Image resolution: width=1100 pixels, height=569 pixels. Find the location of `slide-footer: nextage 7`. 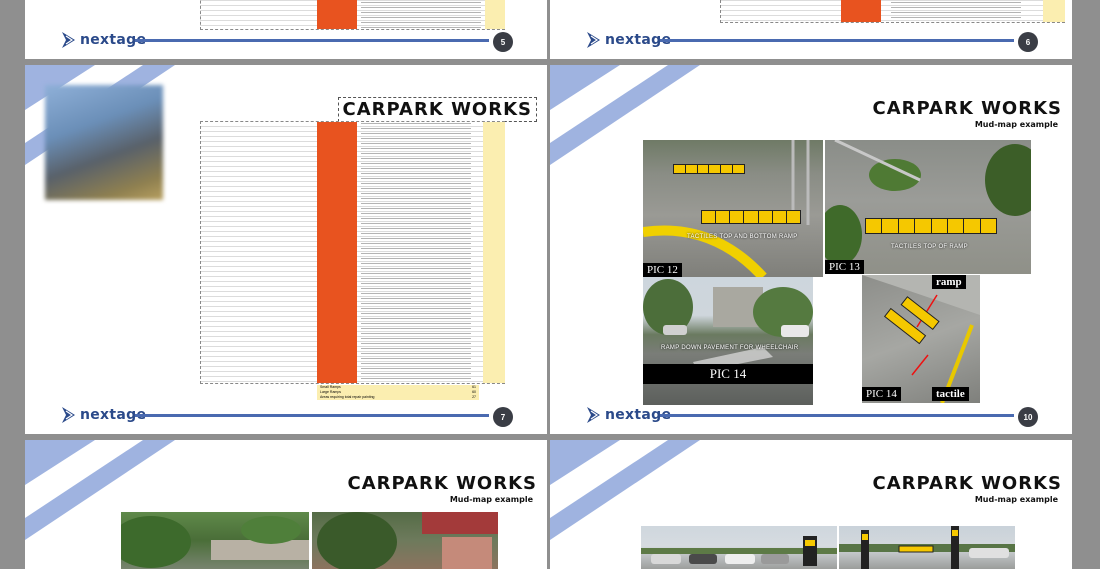

slide-footer: nextage 7 is located at coordinates (286, 414).